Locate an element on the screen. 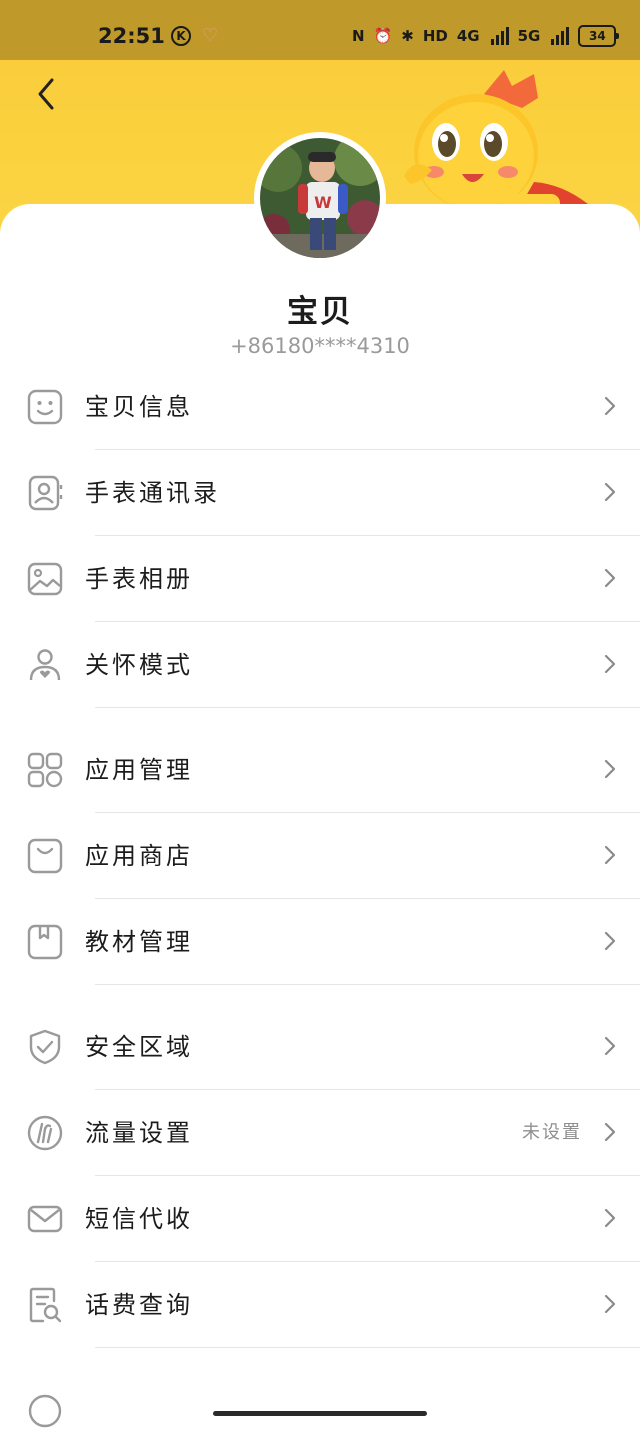 The width and height of the screenshot is (640, 1429). status-time: 22:51 is located at coordinates (131, 36).